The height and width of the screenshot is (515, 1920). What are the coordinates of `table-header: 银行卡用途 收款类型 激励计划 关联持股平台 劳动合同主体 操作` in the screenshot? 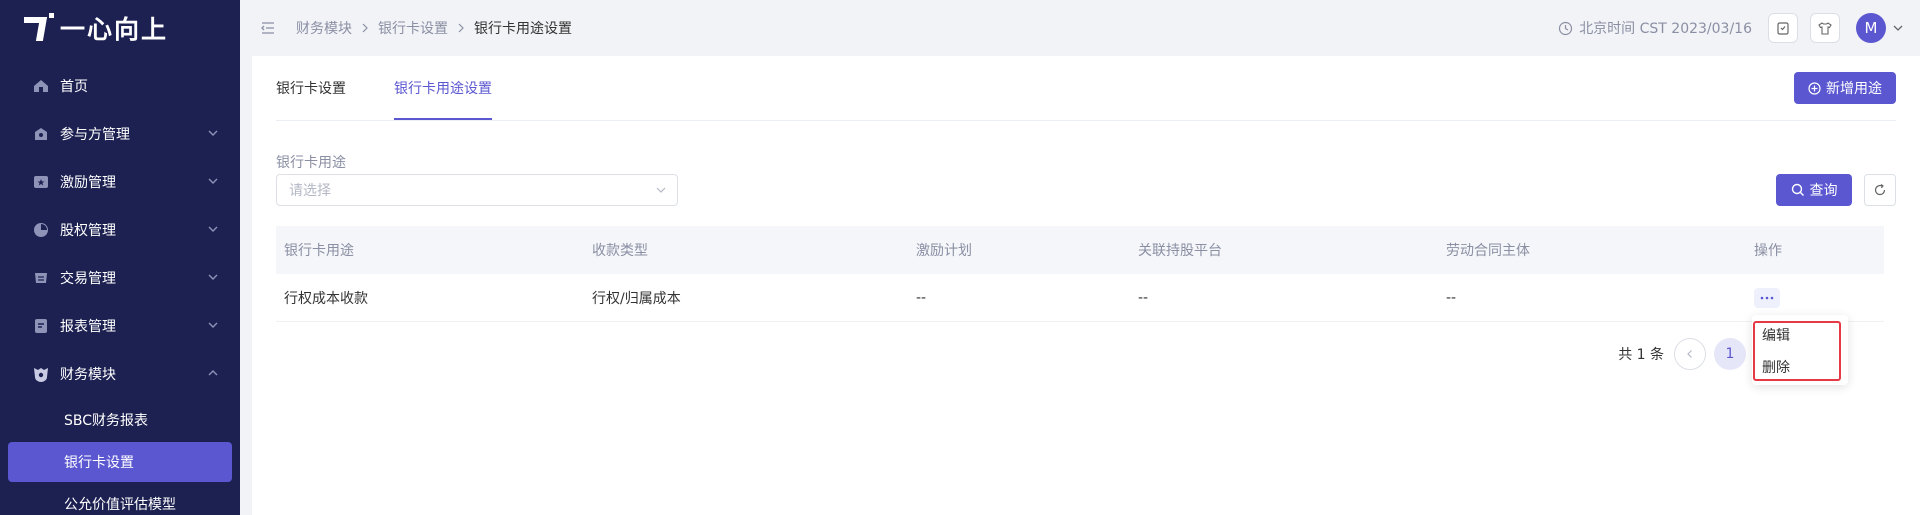 It's located at (1080, 250).